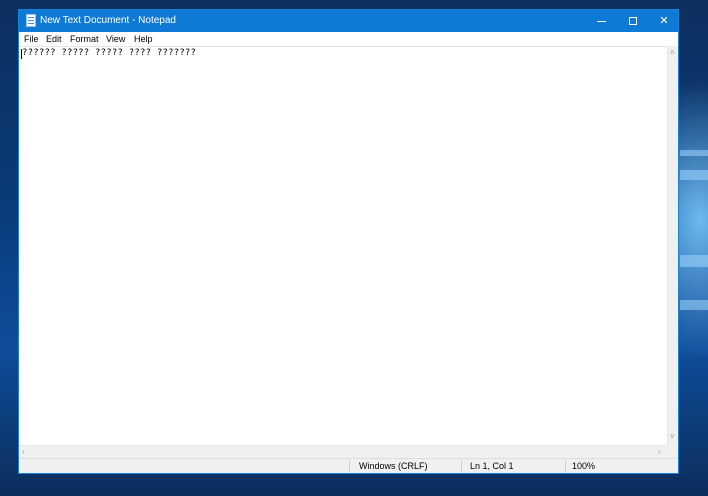 Image resolution: width=708 pixels, height=496 pixels. I want to click on cursor-position-status: Ln 1, Col 1, so click(492, 466).